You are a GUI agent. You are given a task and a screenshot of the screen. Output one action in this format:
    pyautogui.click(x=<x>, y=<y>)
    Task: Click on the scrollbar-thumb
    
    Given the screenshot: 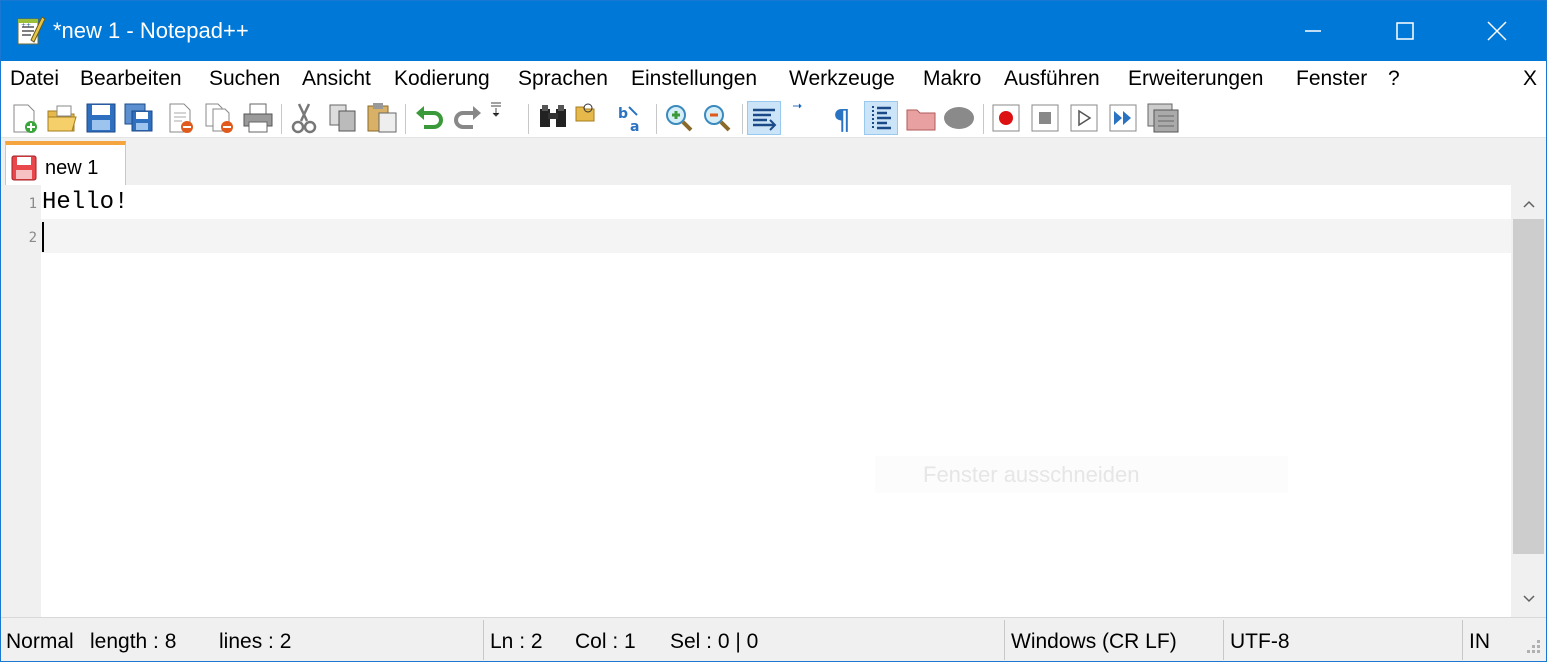 What is the action you would take?
    pyautogui.click(x=1528, y=386)
    